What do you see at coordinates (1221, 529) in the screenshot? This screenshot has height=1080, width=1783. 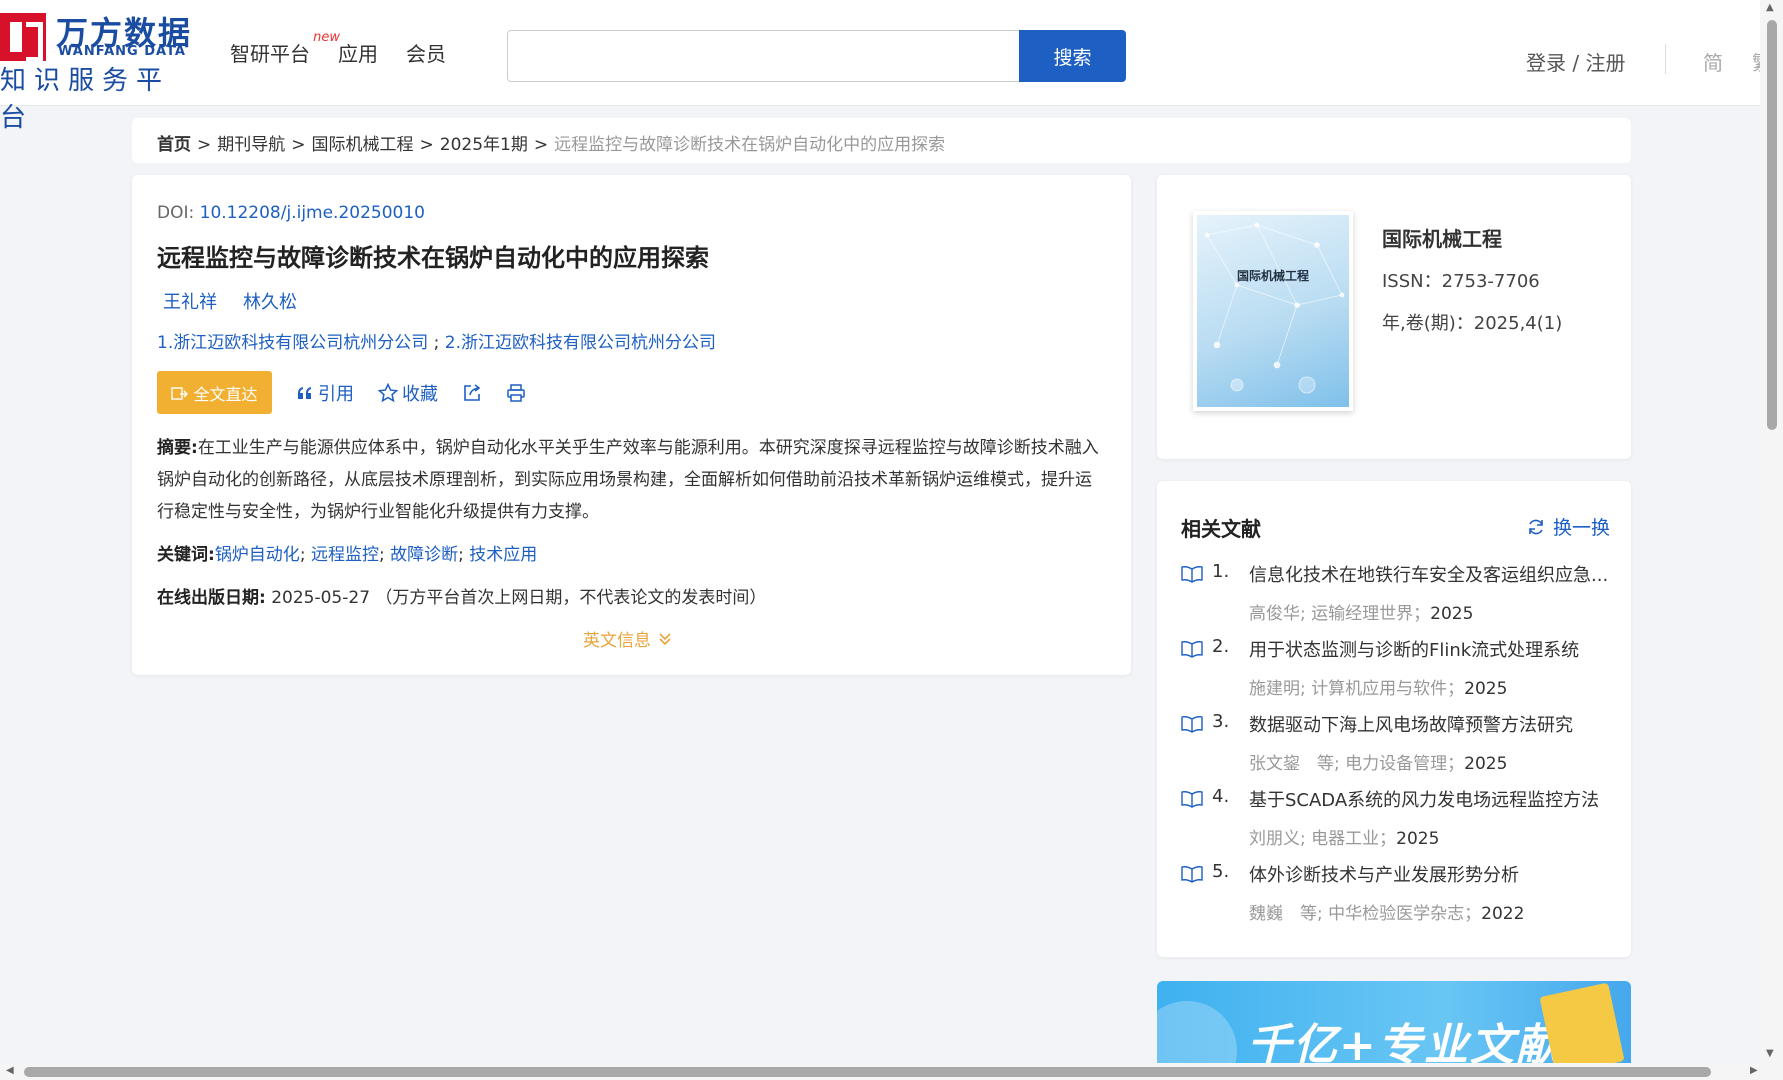 I see `related-title: 相关文献` at bounding box center [1221, 529].